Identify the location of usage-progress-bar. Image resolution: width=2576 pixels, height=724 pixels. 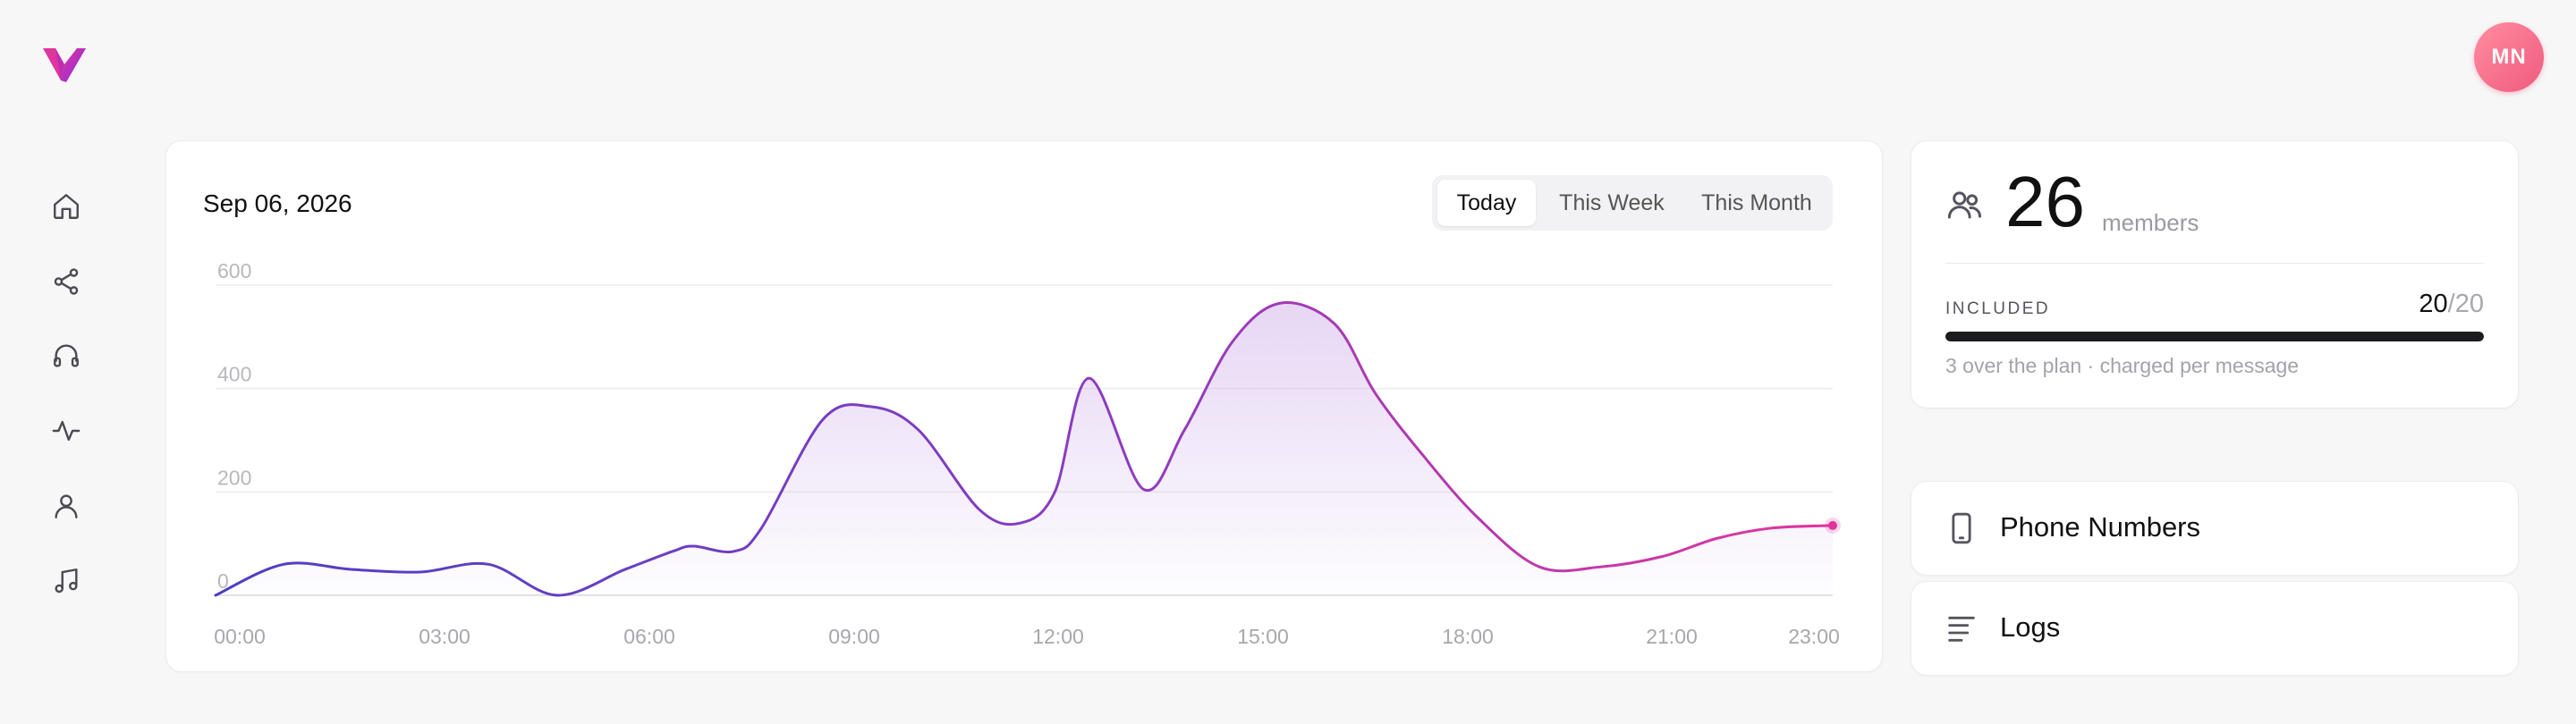
(2214, 336).